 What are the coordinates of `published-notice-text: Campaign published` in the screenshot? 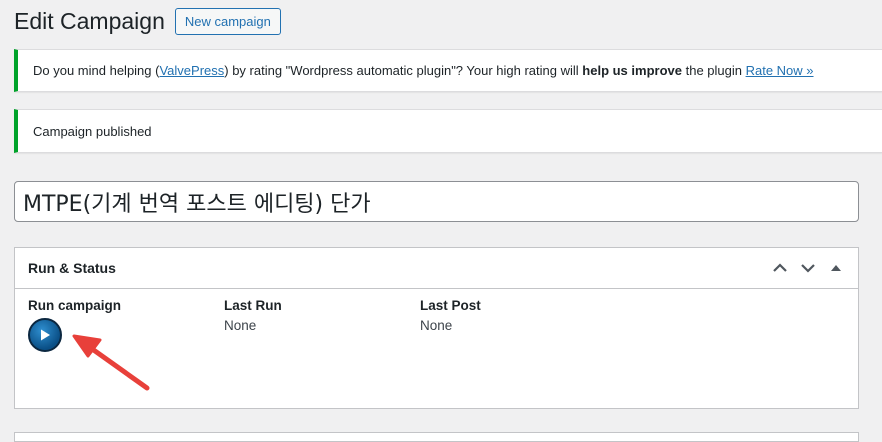 It's located at (92, 131).